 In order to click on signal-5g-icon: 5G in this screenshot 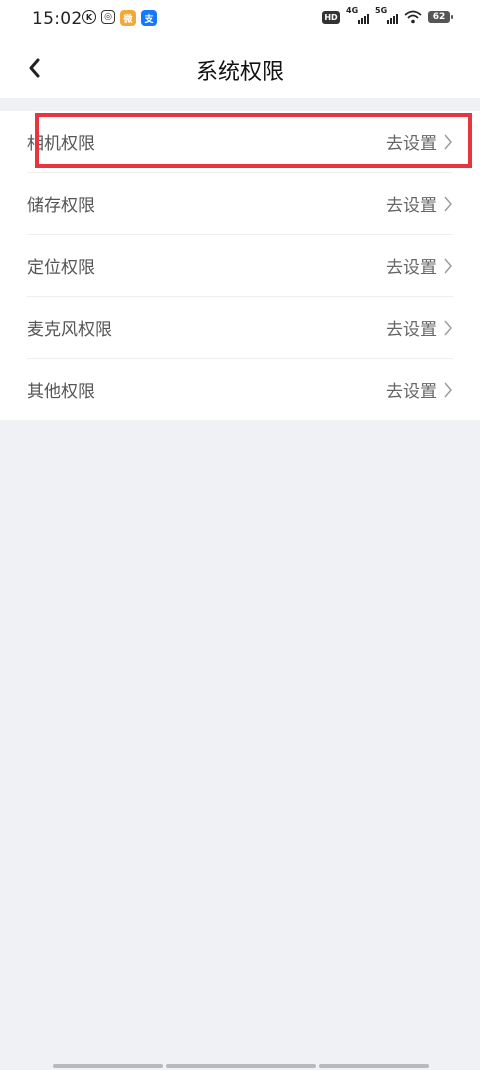, I will do `click(386, 15)`.